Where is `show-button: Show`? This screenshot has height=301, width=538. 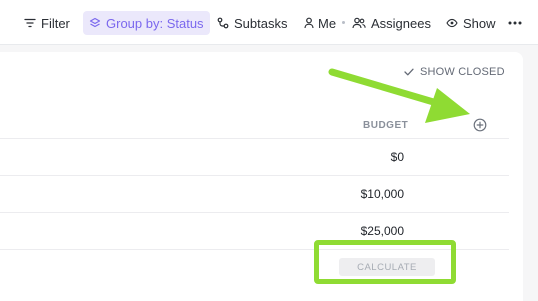 show-button: Show is located at coordinates (471, 23).